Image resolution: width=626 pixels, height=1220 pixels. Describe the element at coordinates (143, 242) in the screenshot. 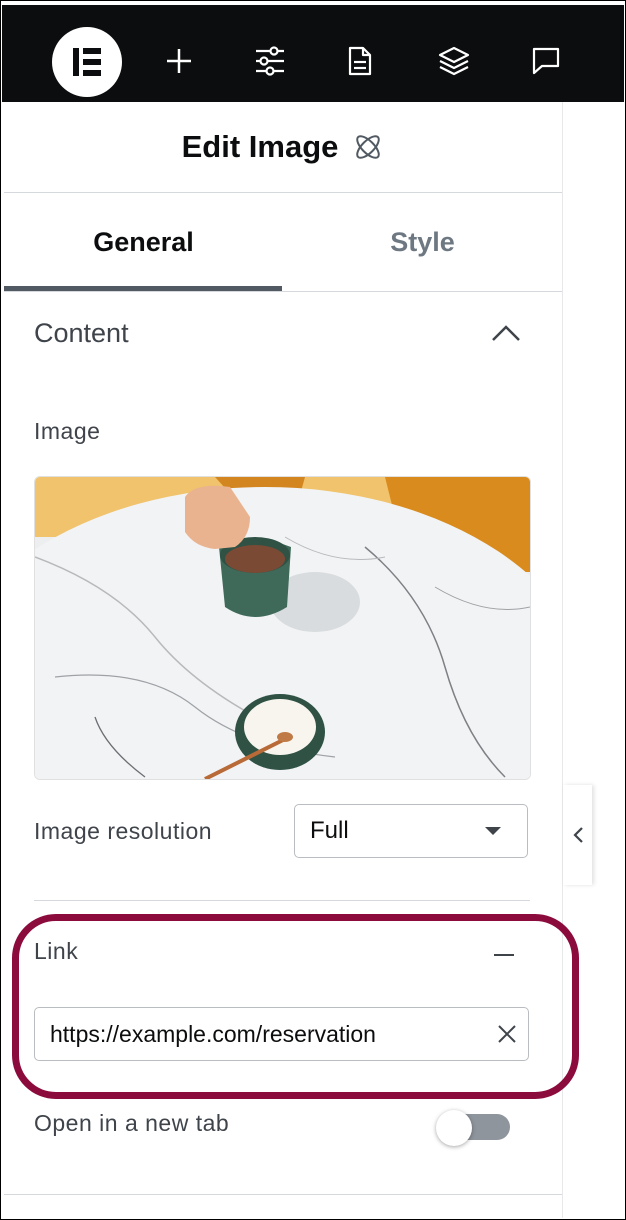

I see `tab-general: General` at that location.